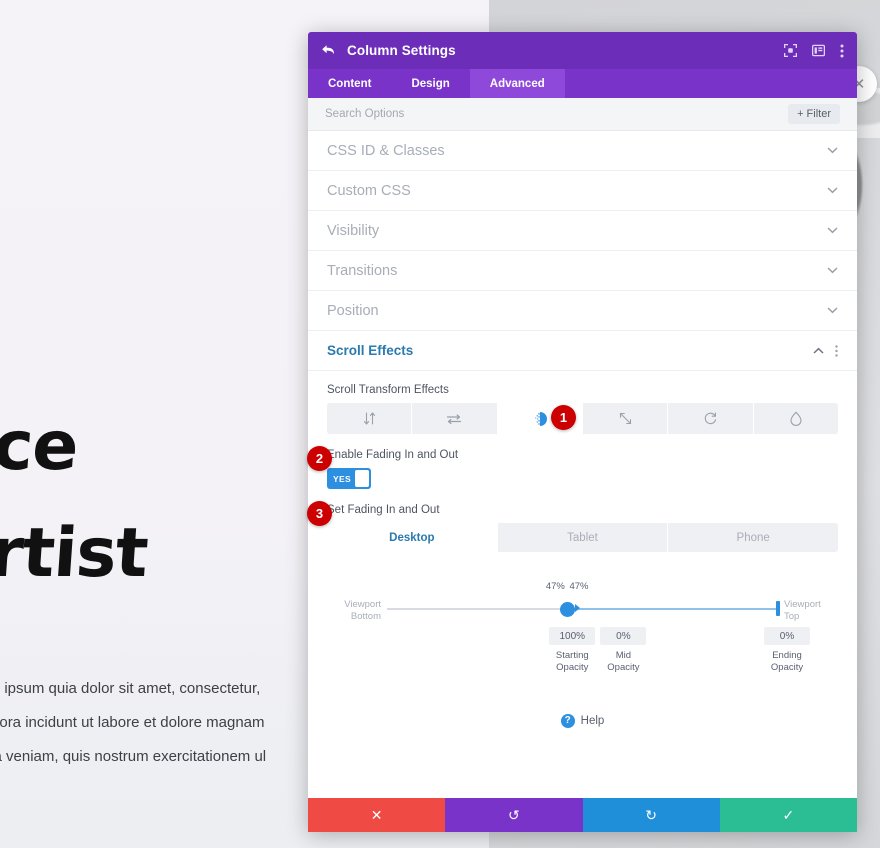 The width and height of the screenshot is (880, 848). I want to click on toggle-knob, so click(361, 478).